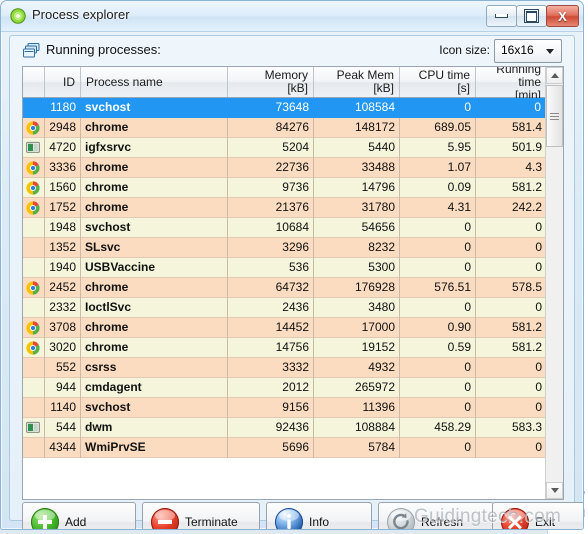  I want to click on refresh-button-label: Refresh, so click(442, 522).